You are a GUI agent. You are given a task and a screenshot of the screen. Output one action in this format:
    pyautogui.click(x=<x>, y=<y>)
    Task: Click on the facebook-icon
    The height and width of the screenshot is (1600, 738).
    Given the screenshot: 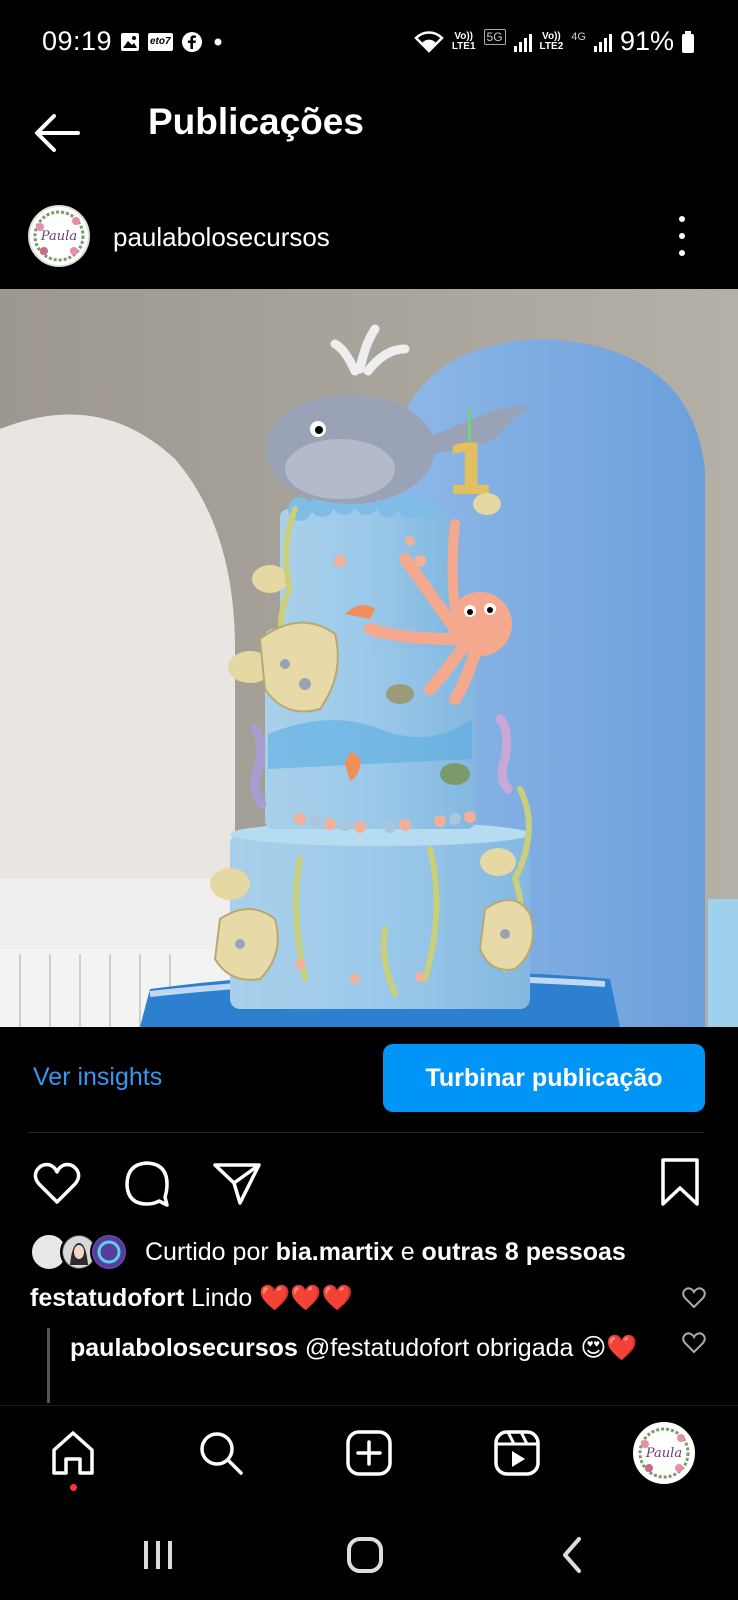 What is the action you would take?
    pyautogui.click(x=191, y=42)
    